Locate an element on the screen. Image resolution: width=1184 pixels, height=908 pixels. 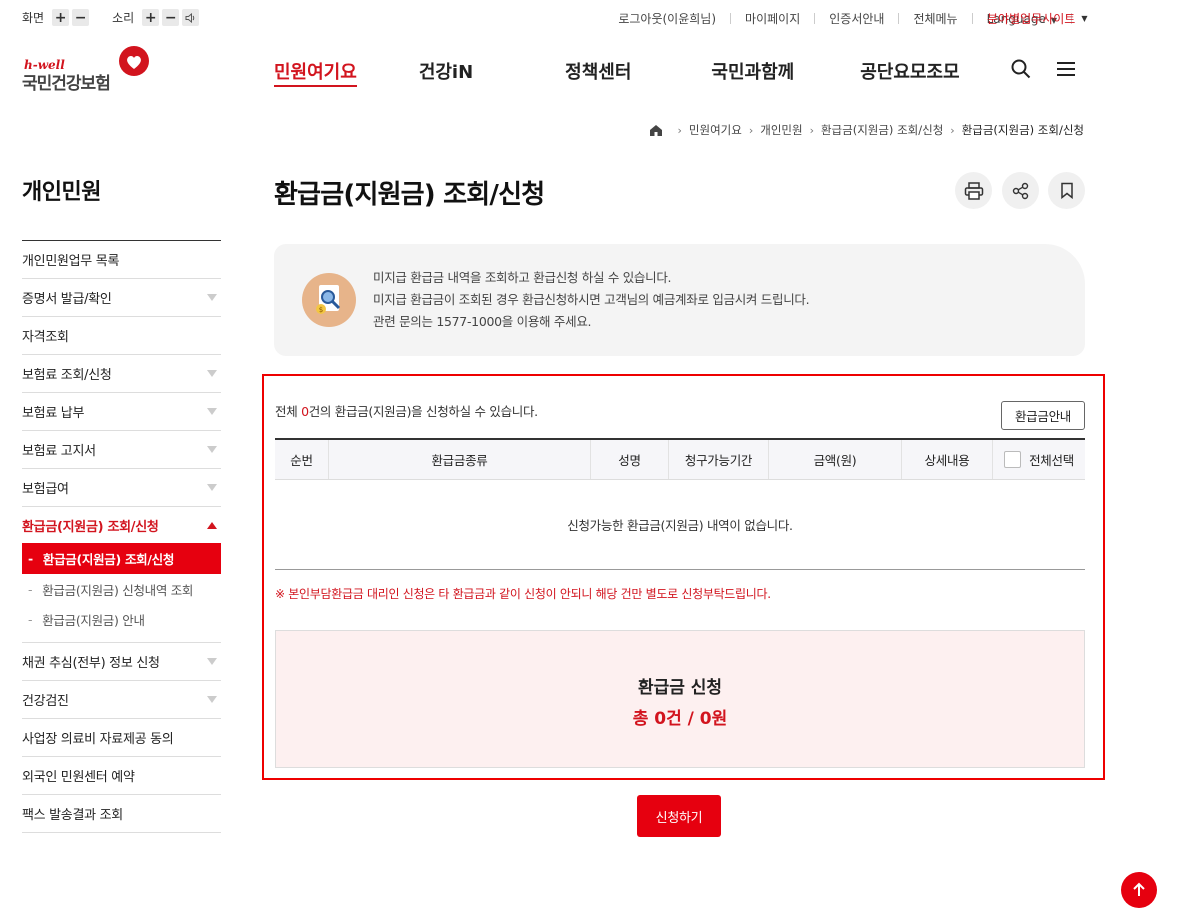
screen-zoom-in-button: + is located at coordinates (61, 17).